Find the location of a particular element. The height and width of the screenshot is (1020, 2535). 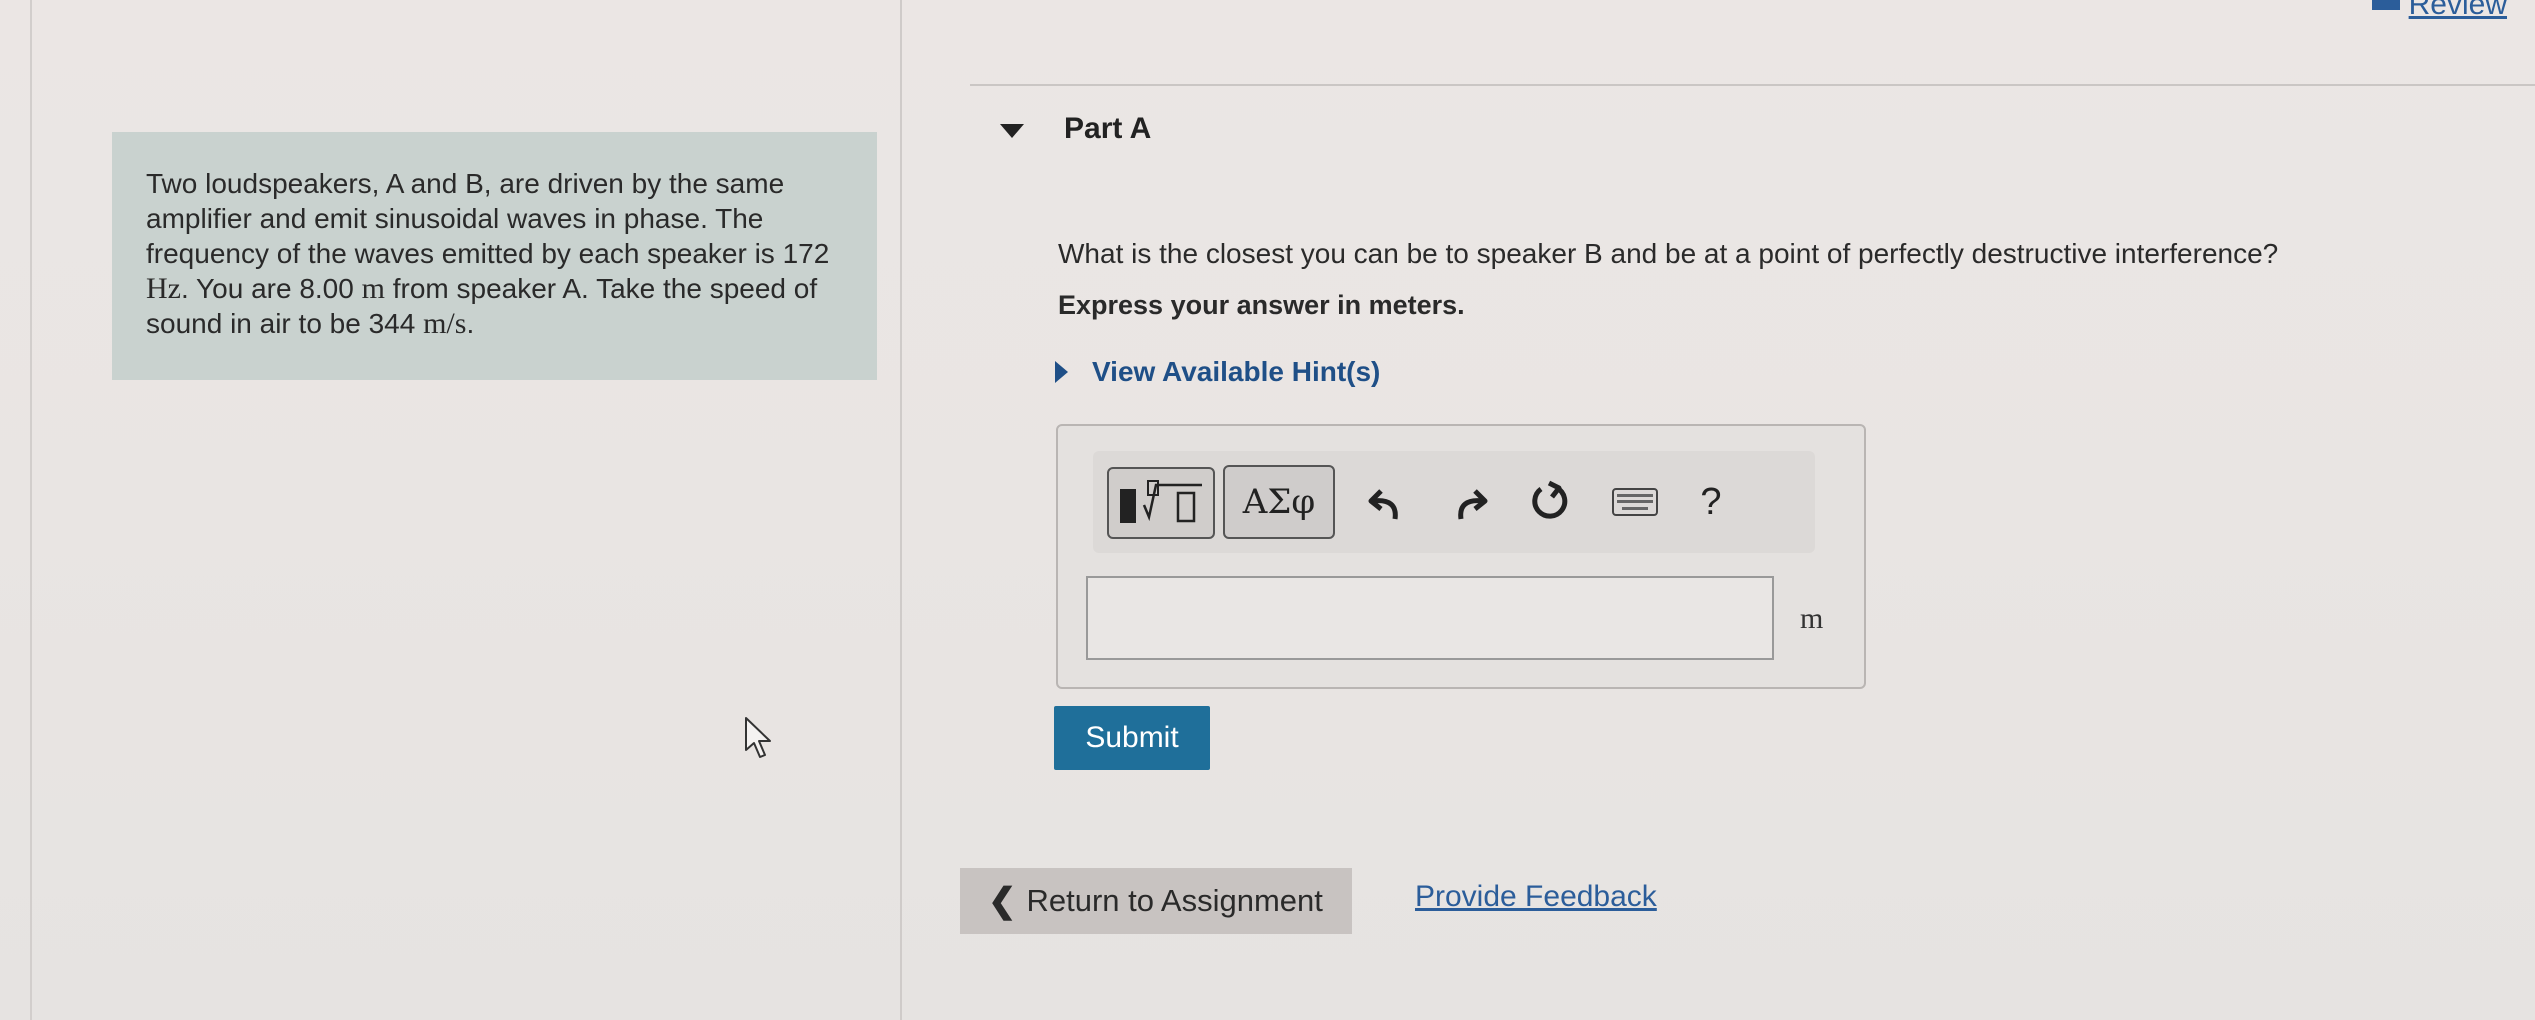

view-hints-link: View Available Hint(s) is located at coordinates (1217, 372).